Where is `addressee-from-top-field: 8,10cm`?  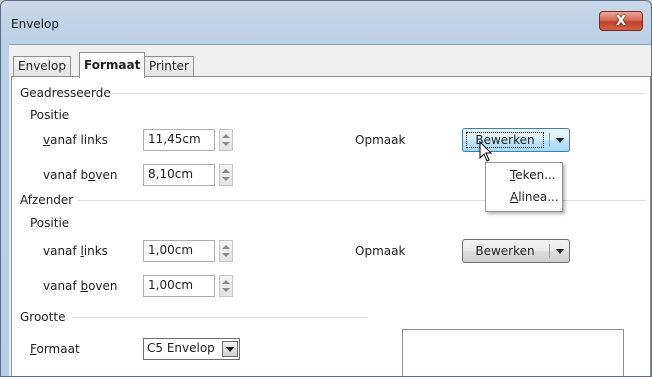 addressee-from-top-field: 8,10cm is located at coordinates (179, 175).